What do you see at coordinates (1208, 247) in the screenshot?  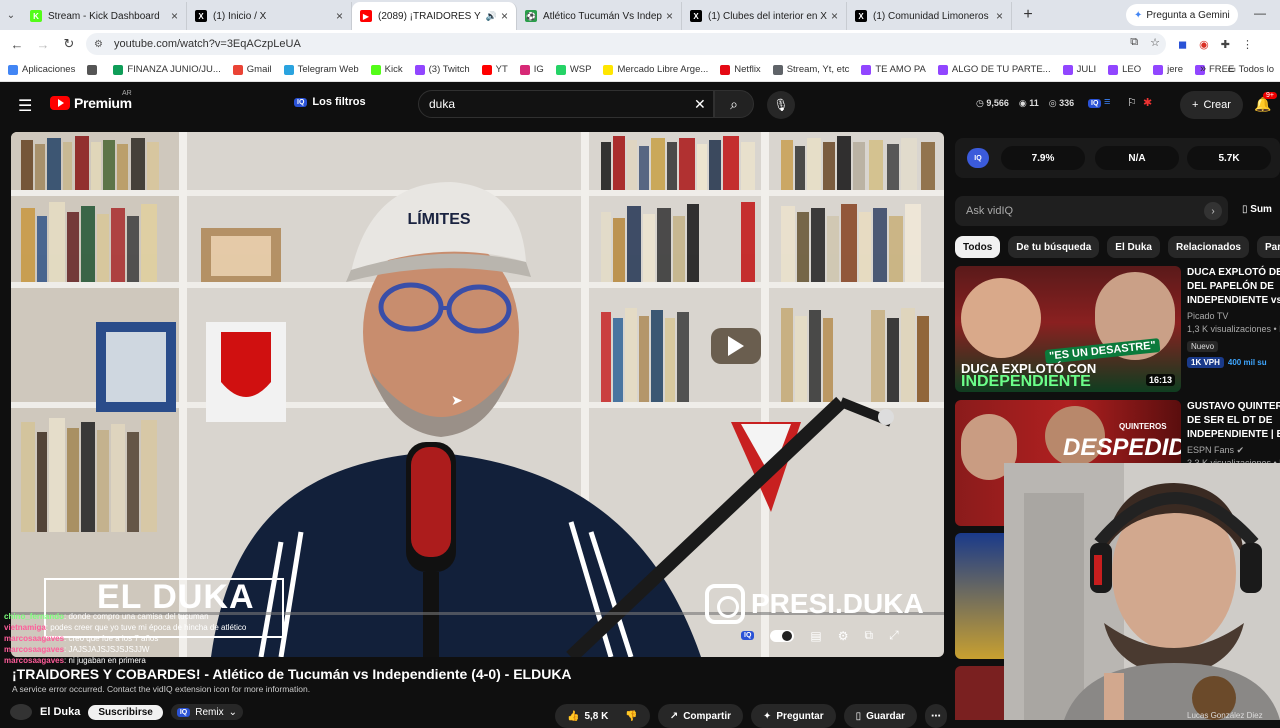 I see `filter-chip: Relacionados` at bounding box center [1208, 247].